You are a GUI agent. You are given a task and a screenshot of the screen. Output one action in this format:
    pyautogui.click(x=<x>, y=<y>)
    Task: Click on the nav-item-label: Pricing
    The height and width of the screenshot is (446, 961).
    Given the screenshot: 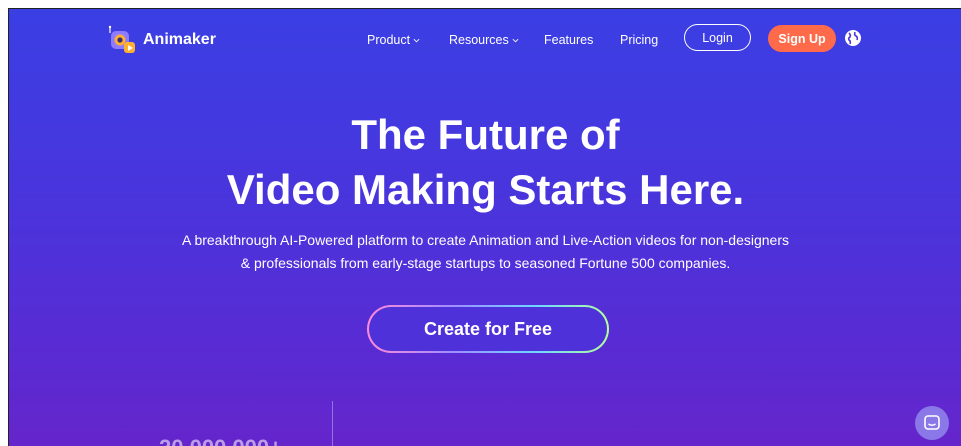 What is the action you would take?
    pyautogui.click(x=639, y=40)
    